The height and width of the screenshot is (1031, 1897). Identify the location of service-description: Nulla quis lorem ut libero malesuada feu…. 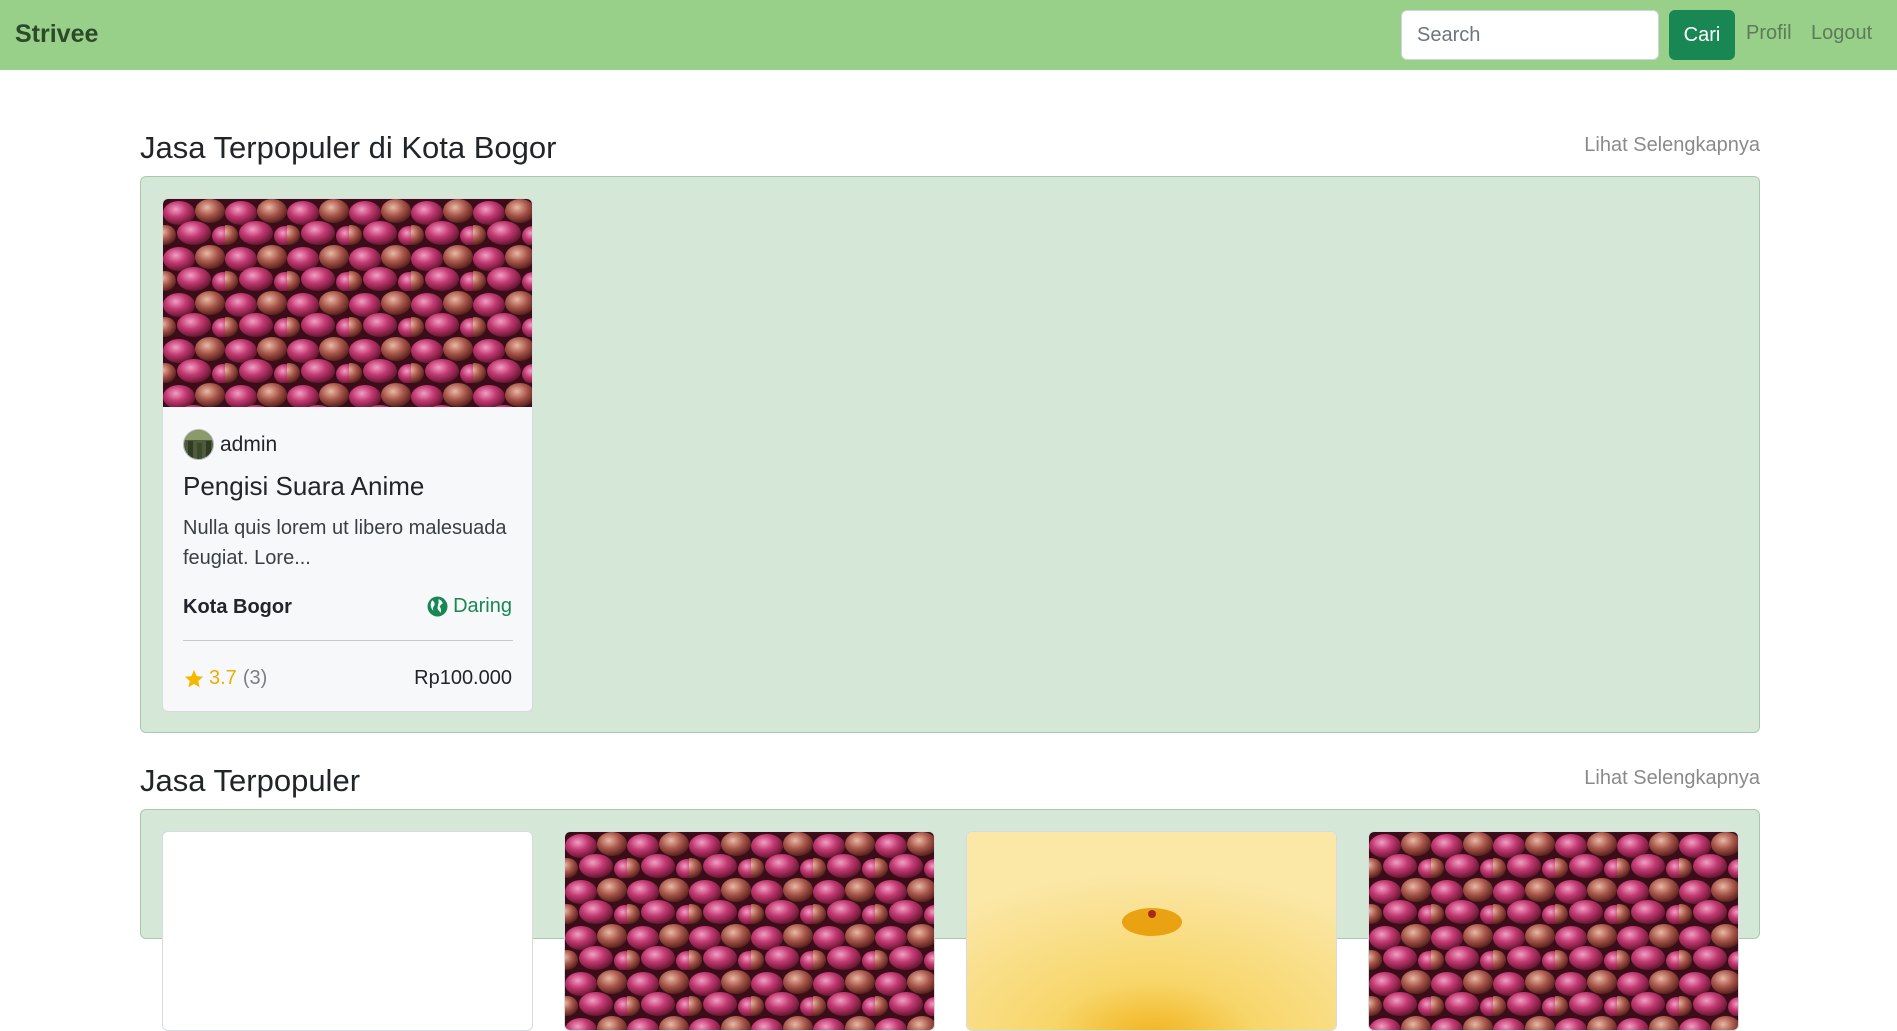
(345, 543).